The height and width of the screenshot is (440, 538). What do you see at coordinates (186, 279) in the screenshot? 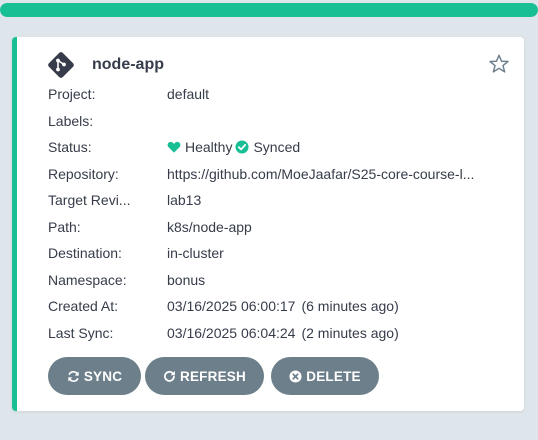
I see `namespace-value: bonus` at bounding box center [186, 279].